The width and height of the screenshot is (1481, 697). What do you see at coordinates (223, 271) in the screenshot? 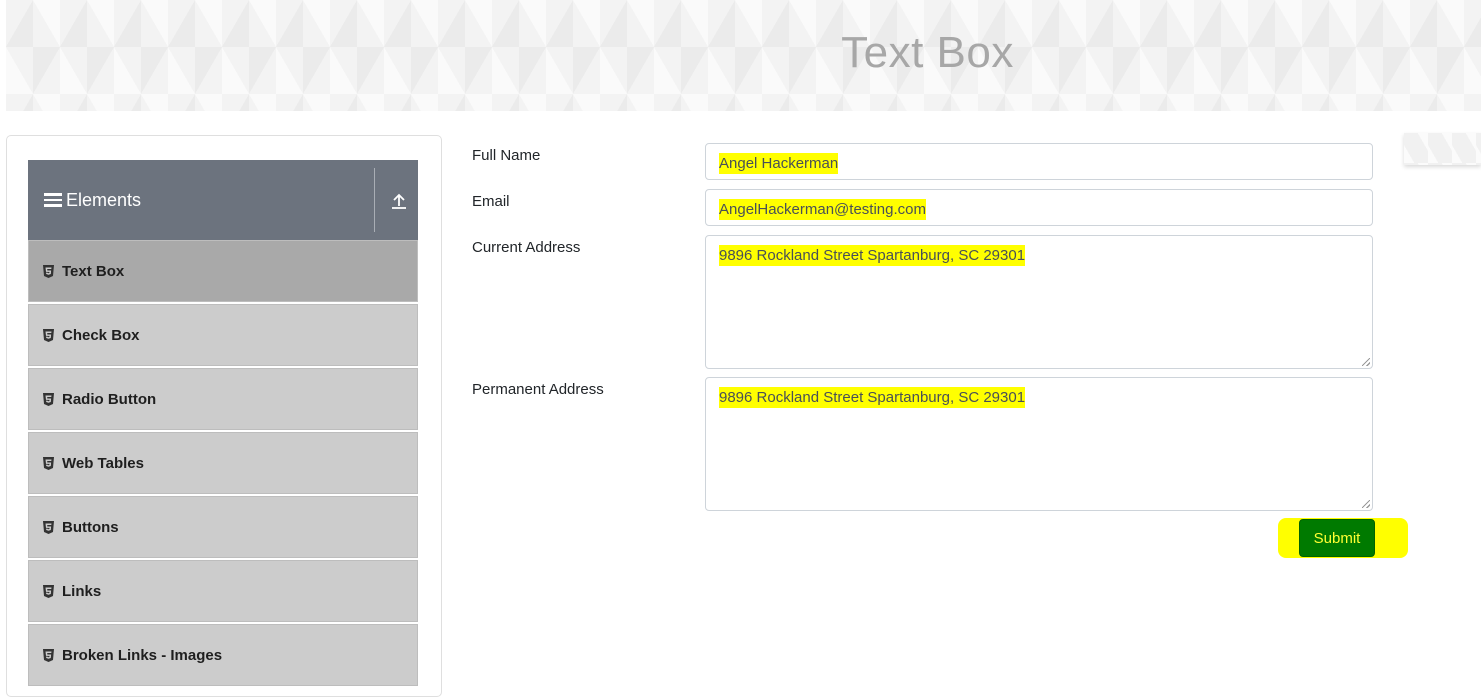
I see `sidebar-item-text-box: Text Box` at bounding box center [223, 271].